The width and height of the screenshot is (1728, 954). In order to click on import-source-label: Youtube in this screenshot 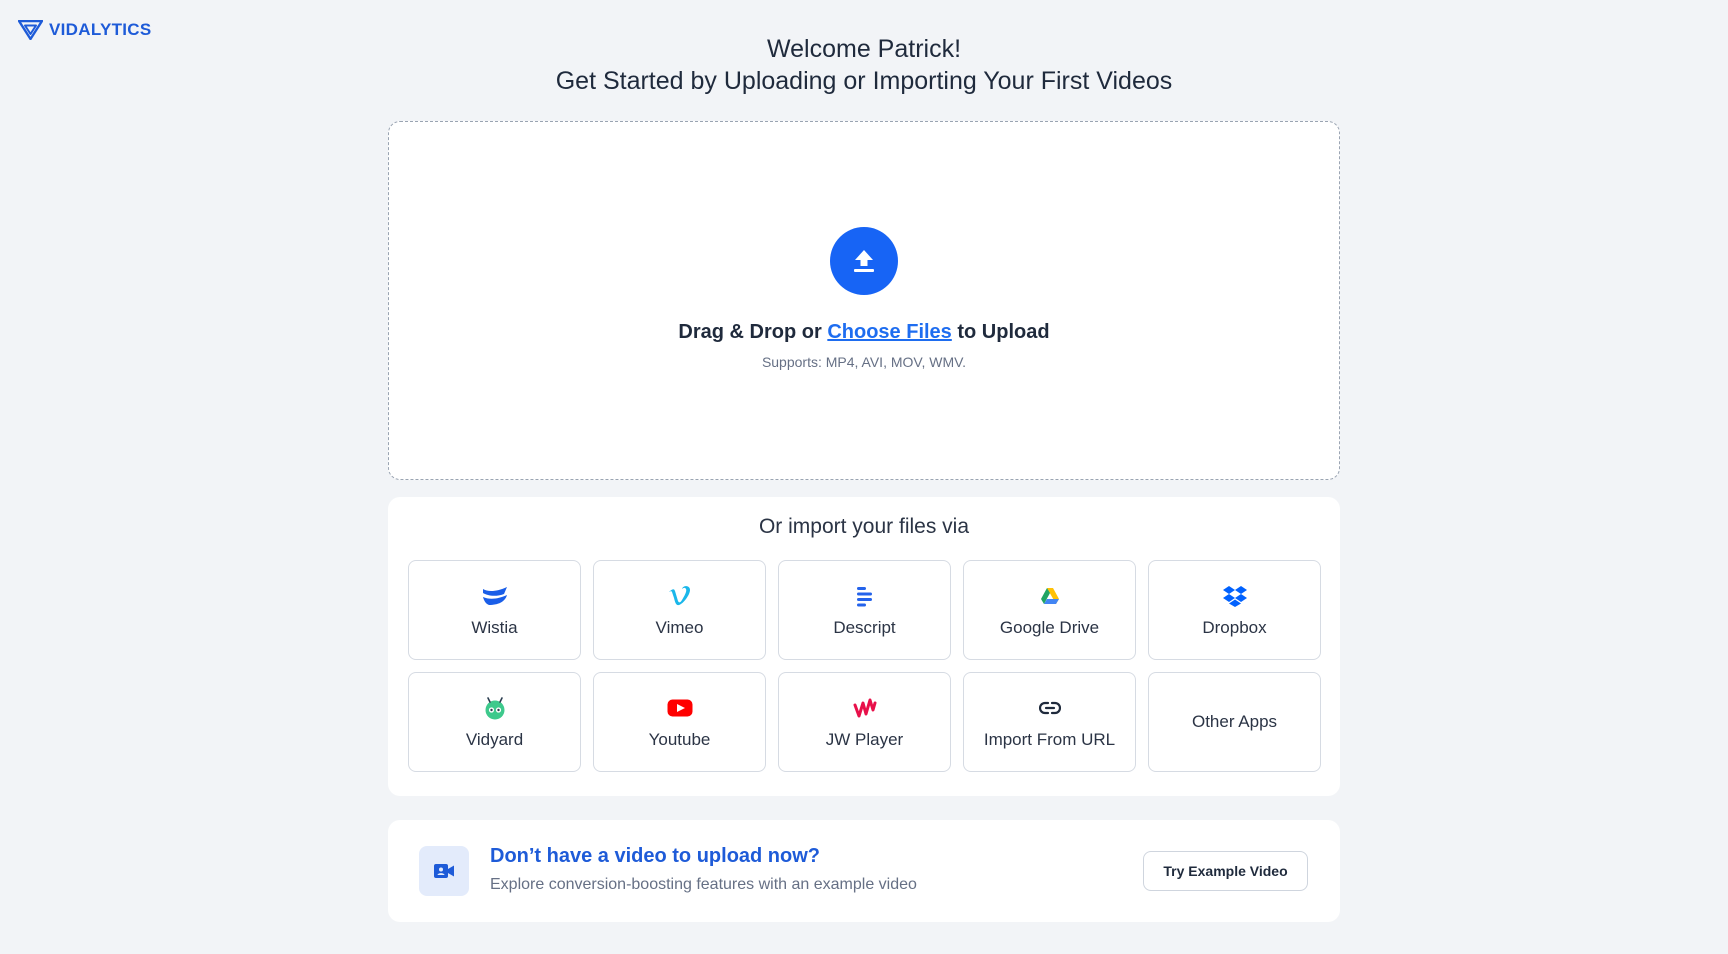, I will do `click(679, 739)`.